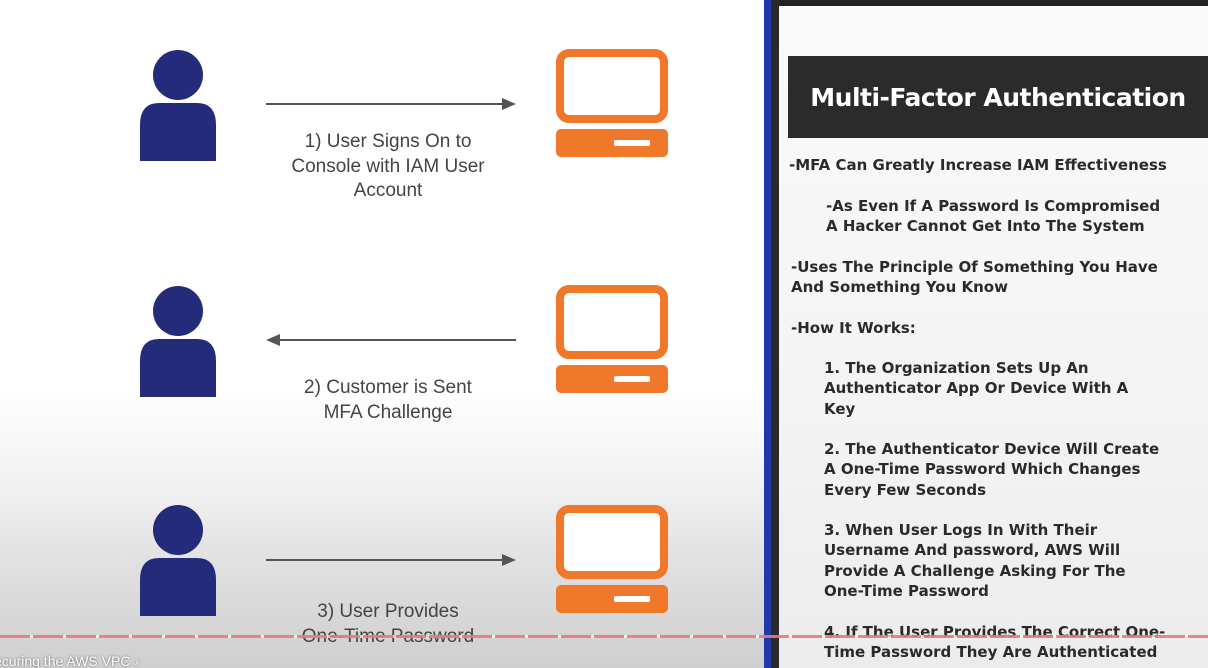  Describe the element at coordinates (137, 660) in the screenshot. I see `chevron-right-icon: ›` at that location.